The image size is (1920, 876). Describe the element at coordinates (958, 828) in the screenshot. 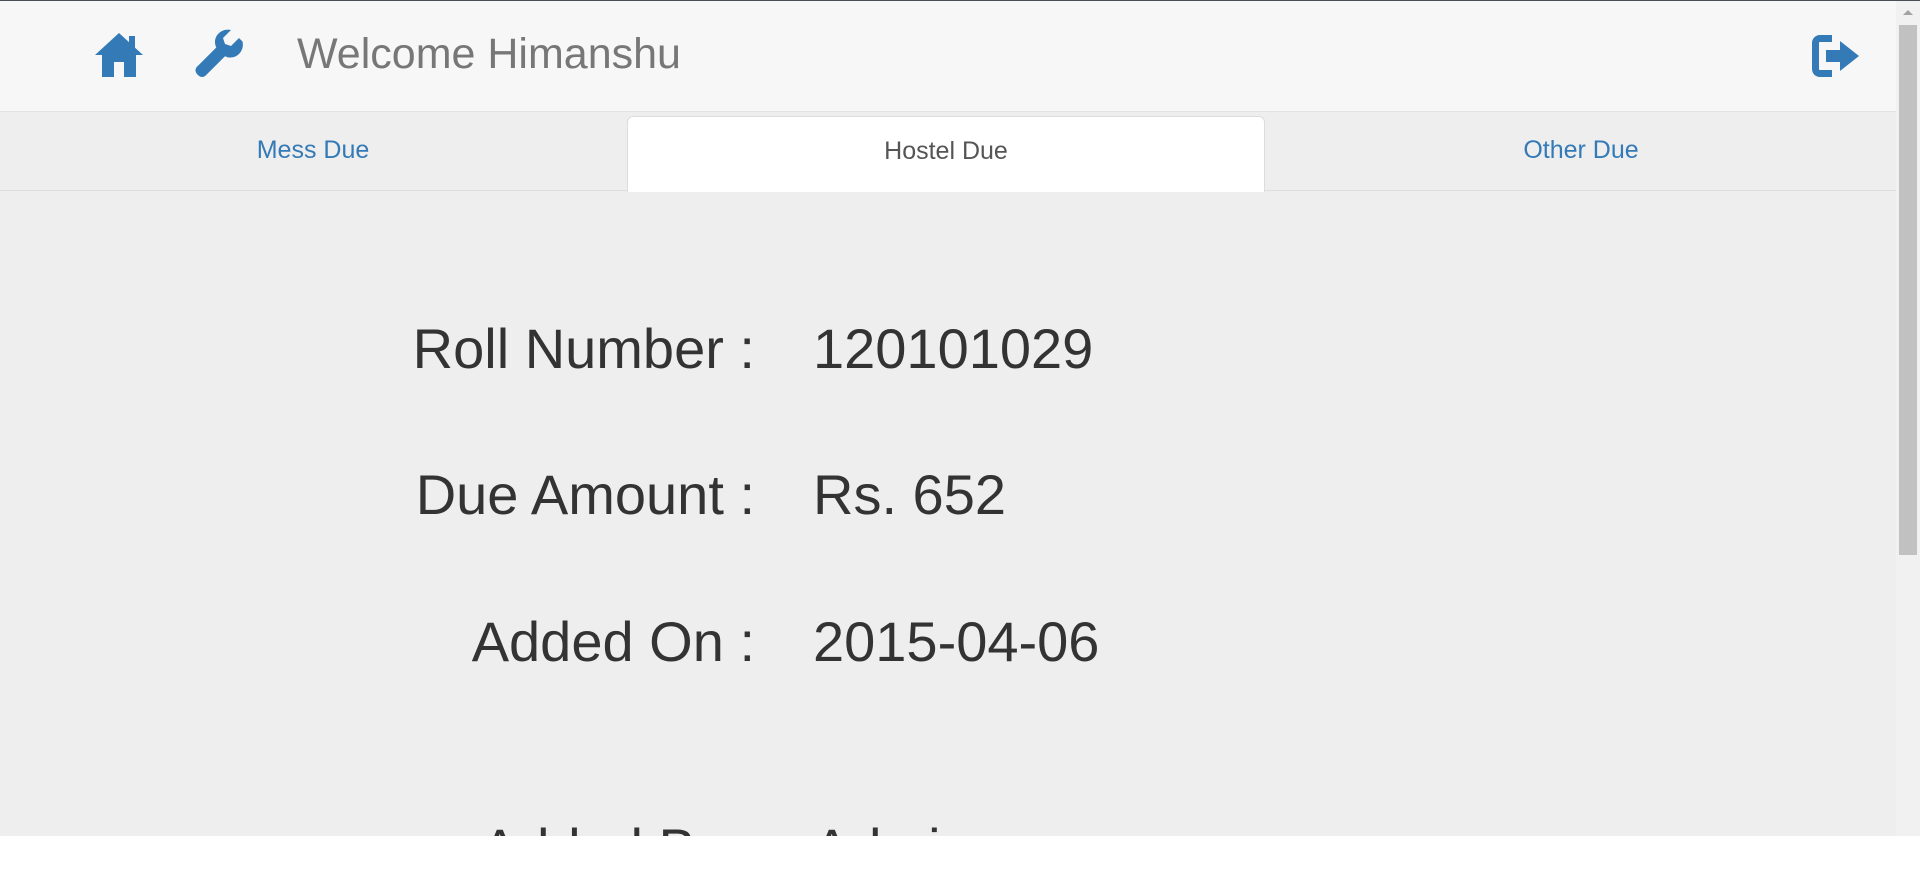

I see `added-by-value: Admin` at that location.